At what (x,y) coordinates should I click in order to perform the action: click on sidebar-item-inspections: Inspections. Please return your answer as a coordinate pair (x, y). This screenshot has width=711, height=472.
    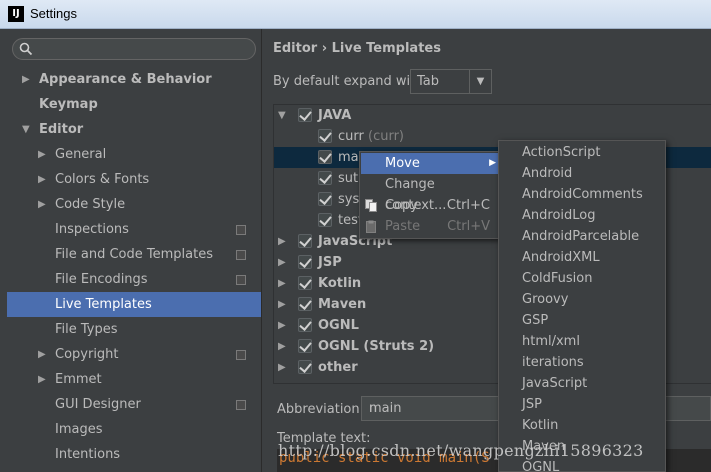
    Looking at the image, I should click on (131, 229).